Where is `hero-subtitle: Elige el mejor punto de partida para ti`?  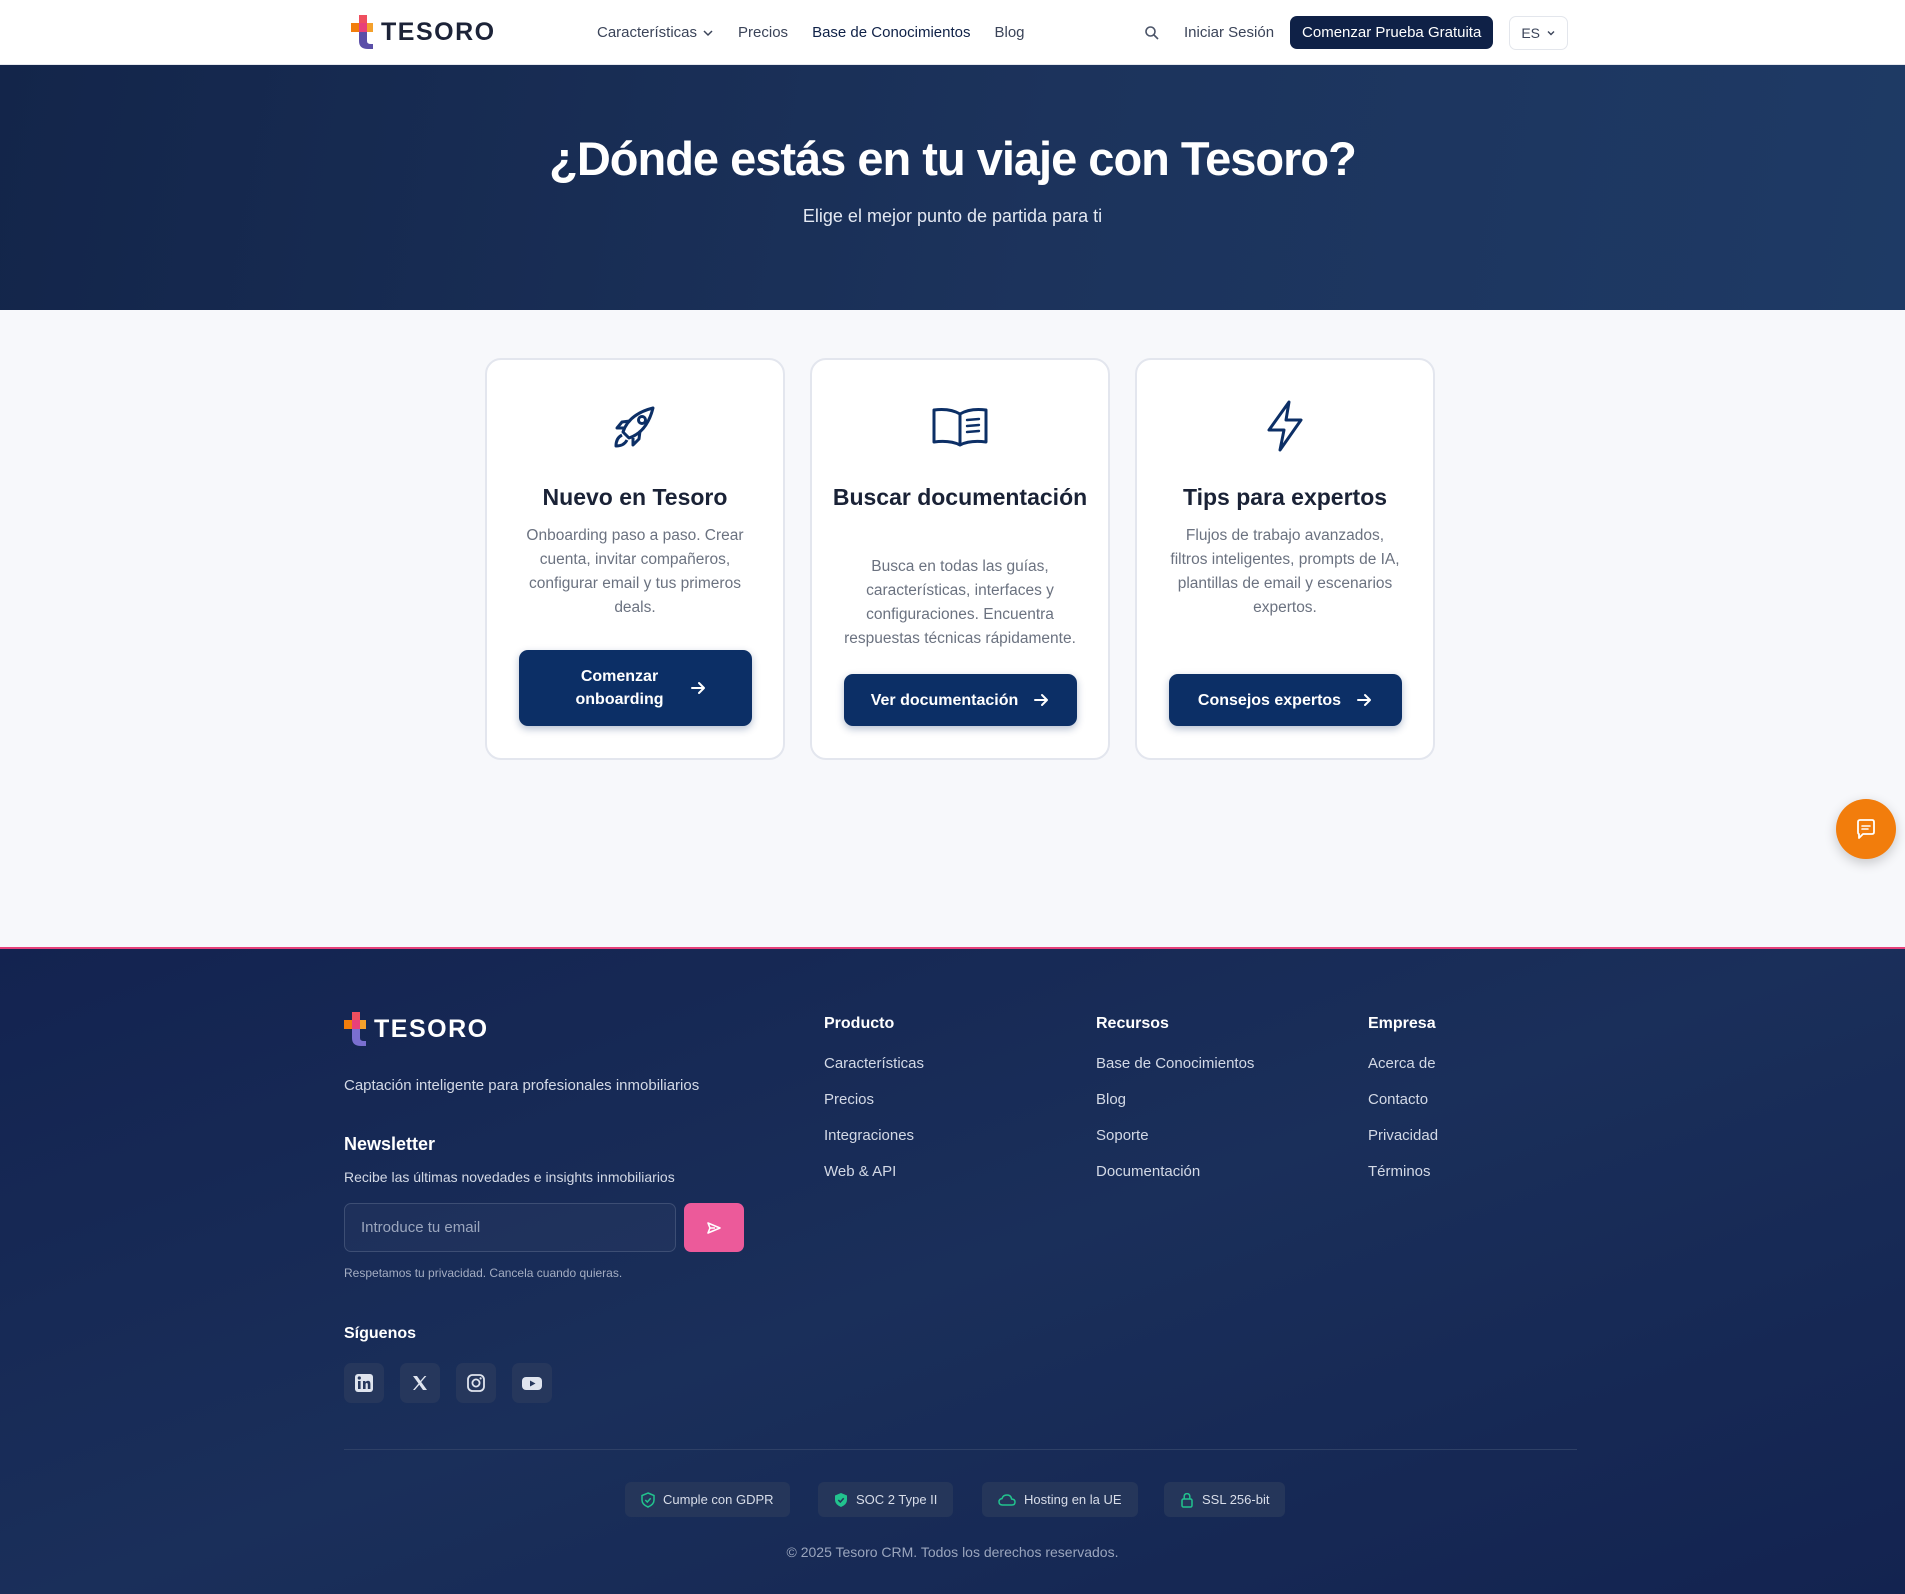
hero-subtitle: Elige el mejor punto de partida para ti is located at coordinates (952, 216).